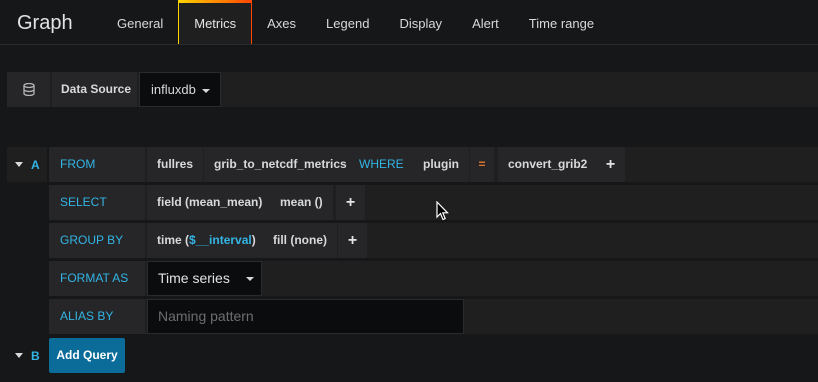 The height and width of the screenshot is (382, 818). I want to click on tab-metrics: Metrics, so click(215, 22).